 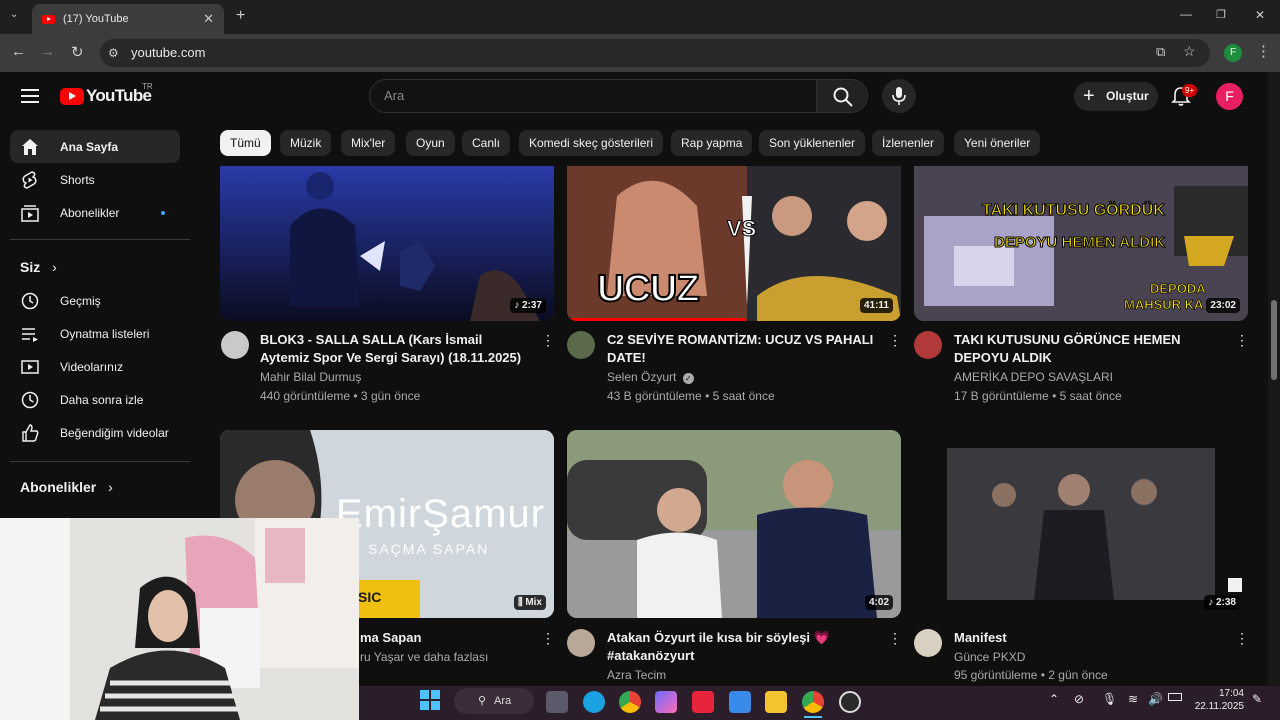 I want to click on wps-office-icon, so click(x=703, y=702).